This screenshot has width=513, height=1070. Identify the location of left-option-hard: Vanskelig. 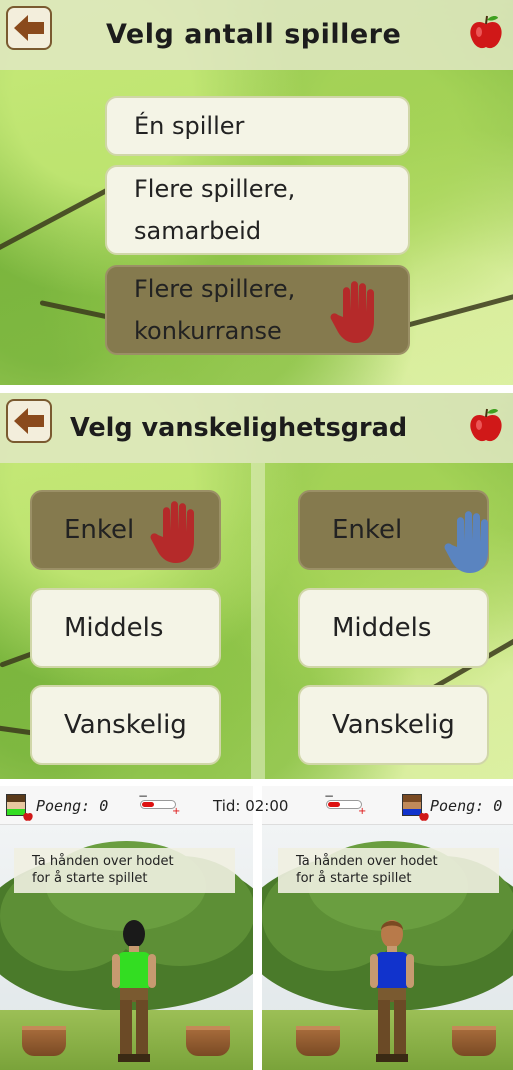
(125, 725).